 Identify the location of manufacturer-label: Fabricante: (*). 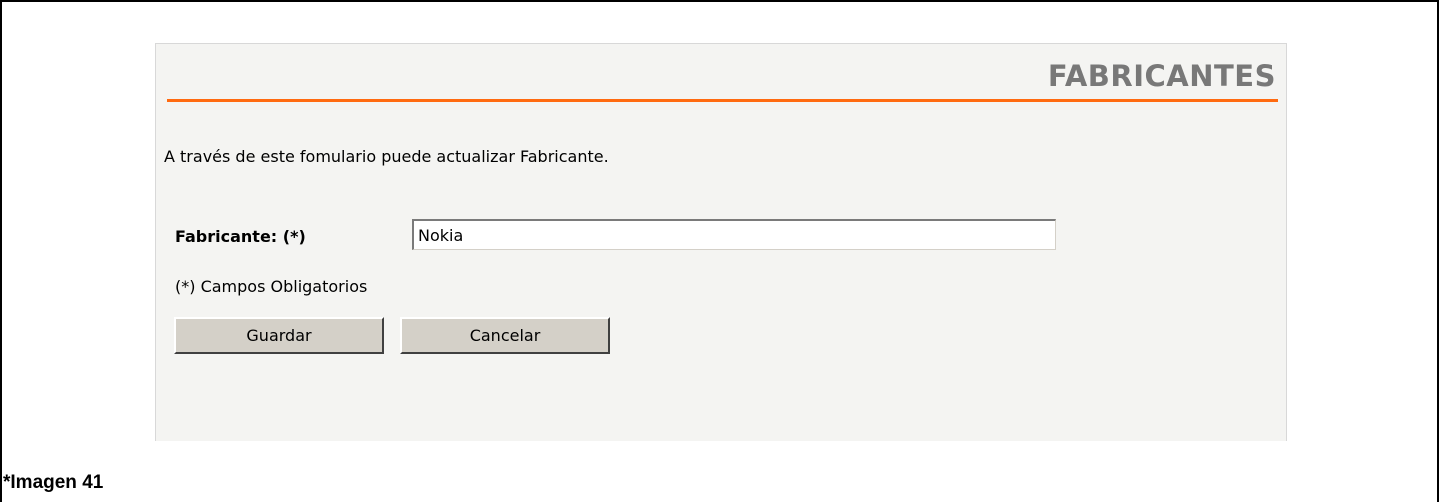
(240, 236).